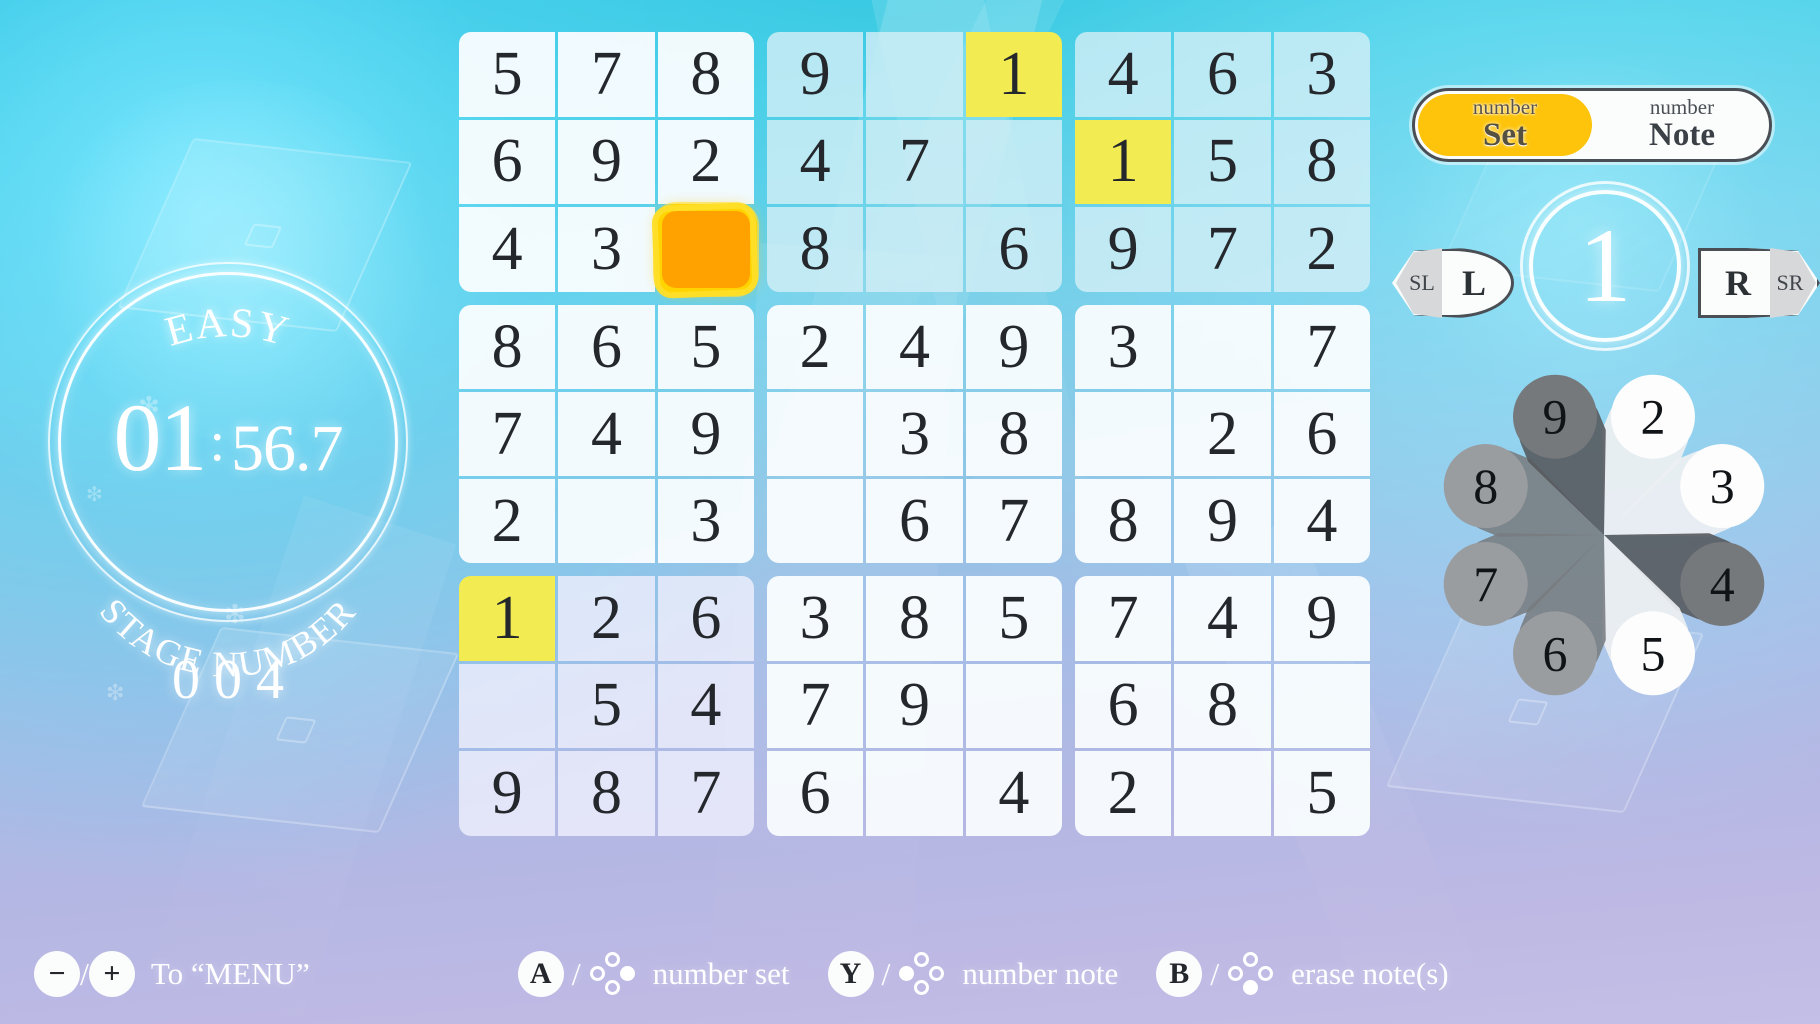  Describe the element at coordinates (850, 974) in the screenshot. I see `y-button-icon: Y` at that location.